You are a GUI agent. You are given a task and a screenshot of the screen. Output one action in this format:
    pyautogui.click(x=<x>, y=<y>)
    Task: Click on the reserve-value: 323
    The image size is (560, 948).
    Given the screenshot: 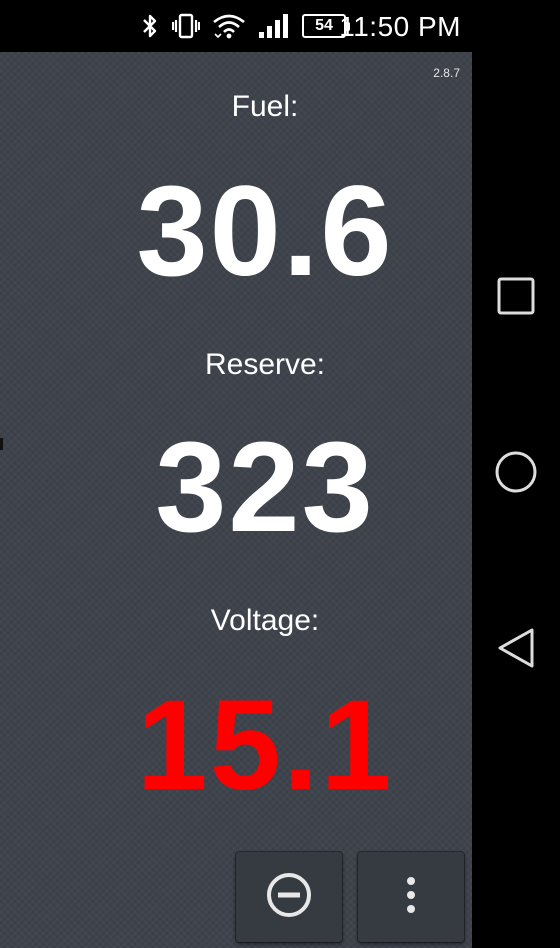 What is the action you would take?
    pyautogui.click(x=265, y=487)
    